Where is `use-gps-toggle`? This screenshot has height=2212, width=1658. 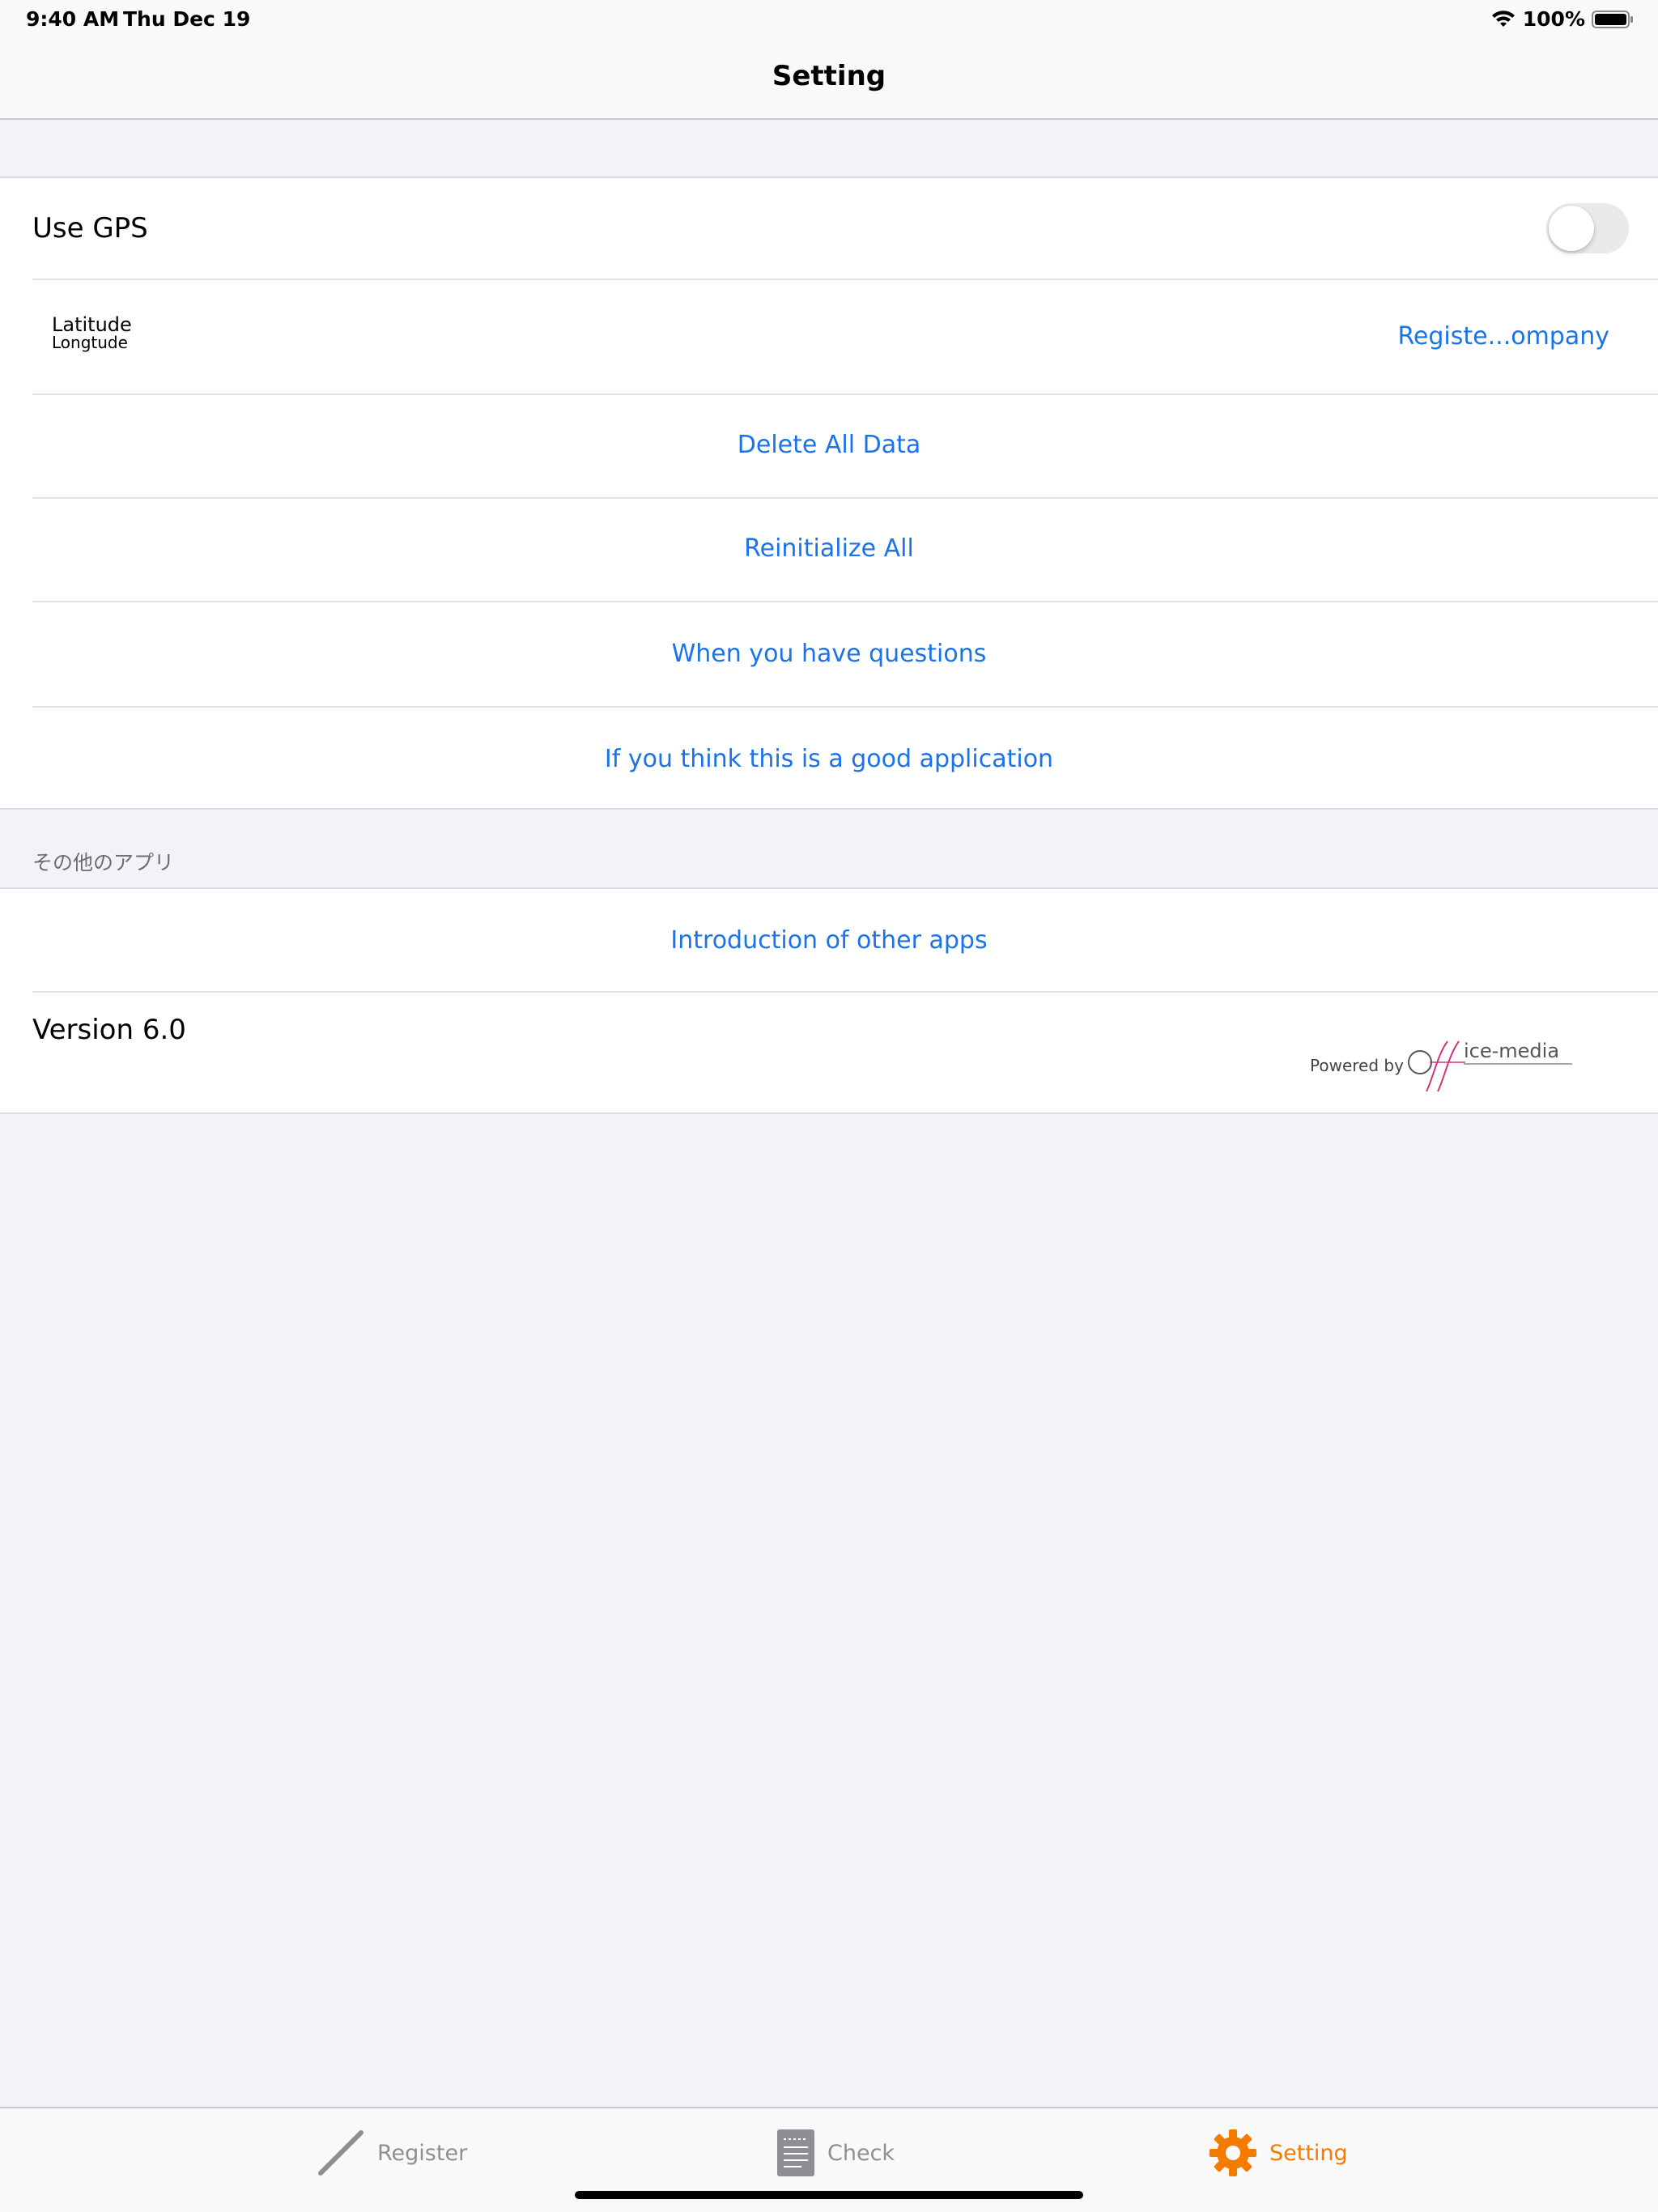 use-gps-toggle is located at coordinates (1587, 228).